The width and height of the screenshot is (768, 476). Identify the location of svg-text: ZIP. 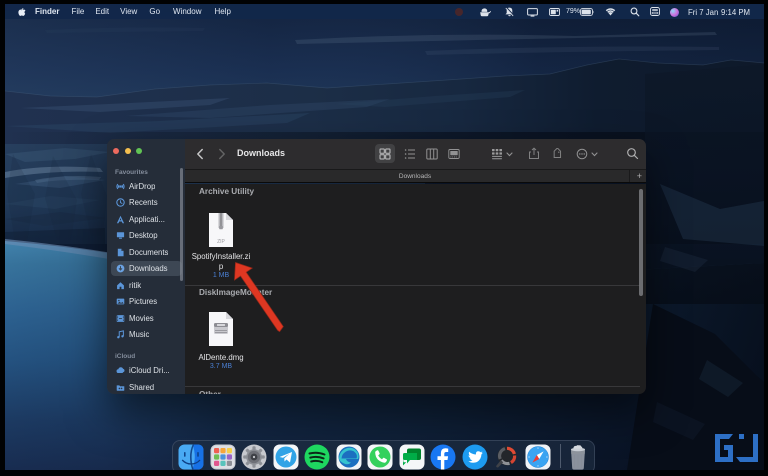
(221, 242).